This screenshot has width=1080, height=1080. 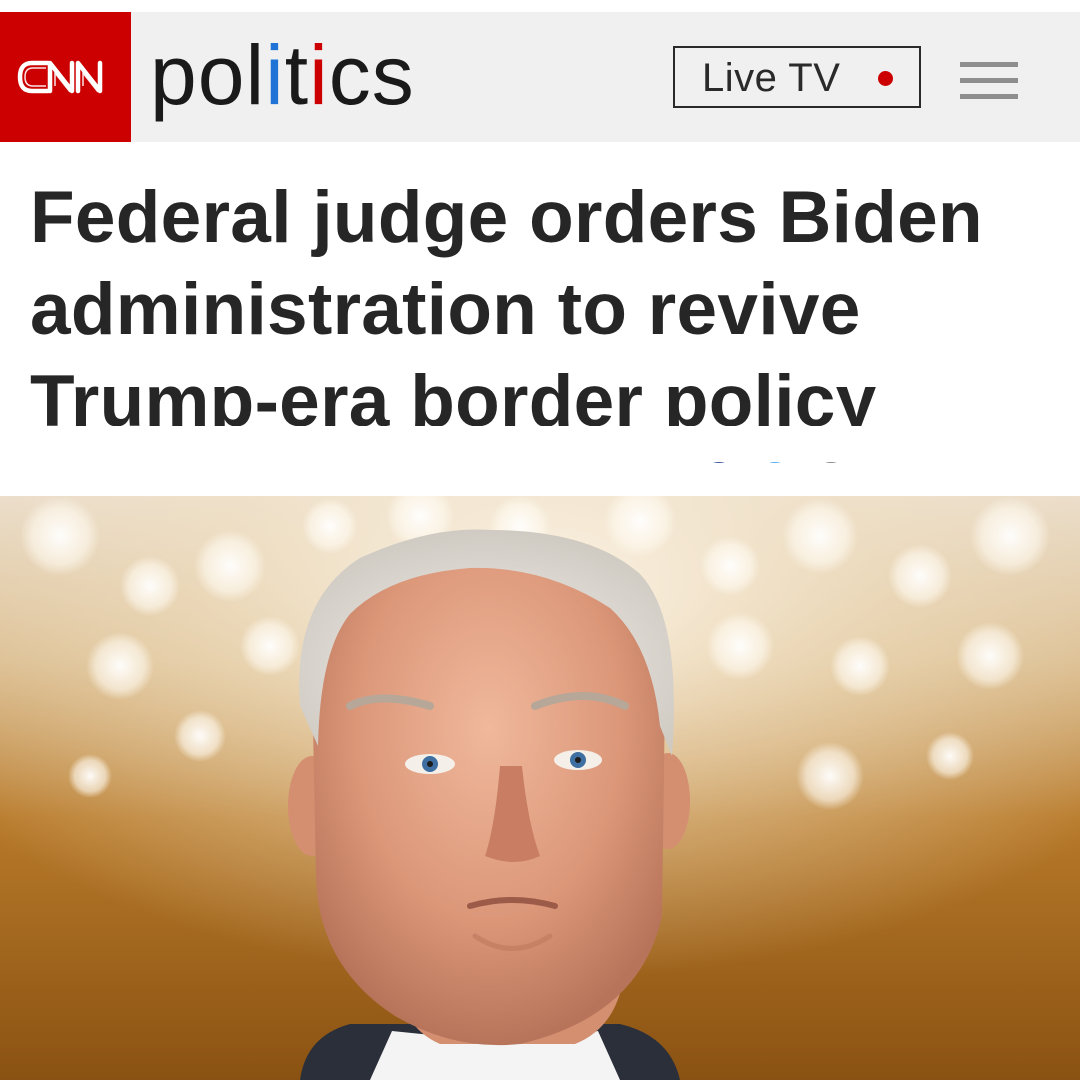 I want to click on section-title: politics, so click(x=282, y=75).